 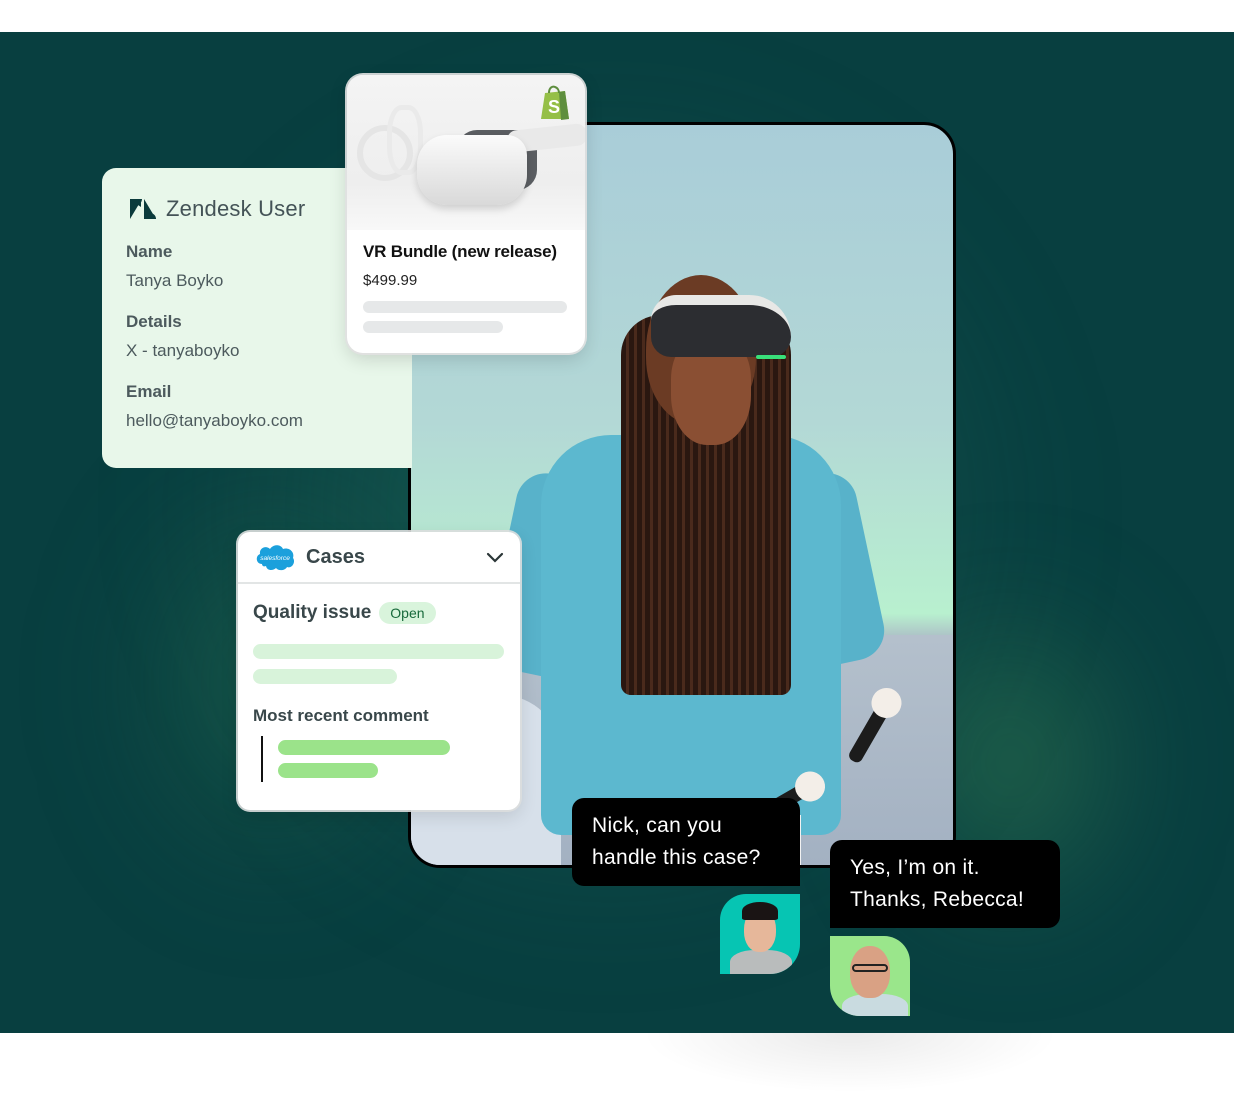 What do you see at coordinates (257, 406) in the screenshot?
I see `zendesk-field-email: Email hello@tanyaboyko.com` at bounding box center [257, 406].